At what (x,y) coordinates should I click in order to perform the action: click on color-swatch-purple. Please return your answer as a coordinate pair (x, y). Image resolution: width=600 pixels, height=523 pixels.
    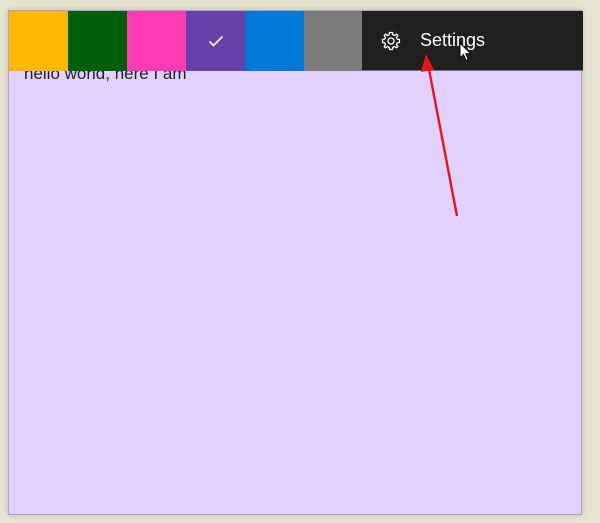
    Looking at the image, I should click on (215, 41).